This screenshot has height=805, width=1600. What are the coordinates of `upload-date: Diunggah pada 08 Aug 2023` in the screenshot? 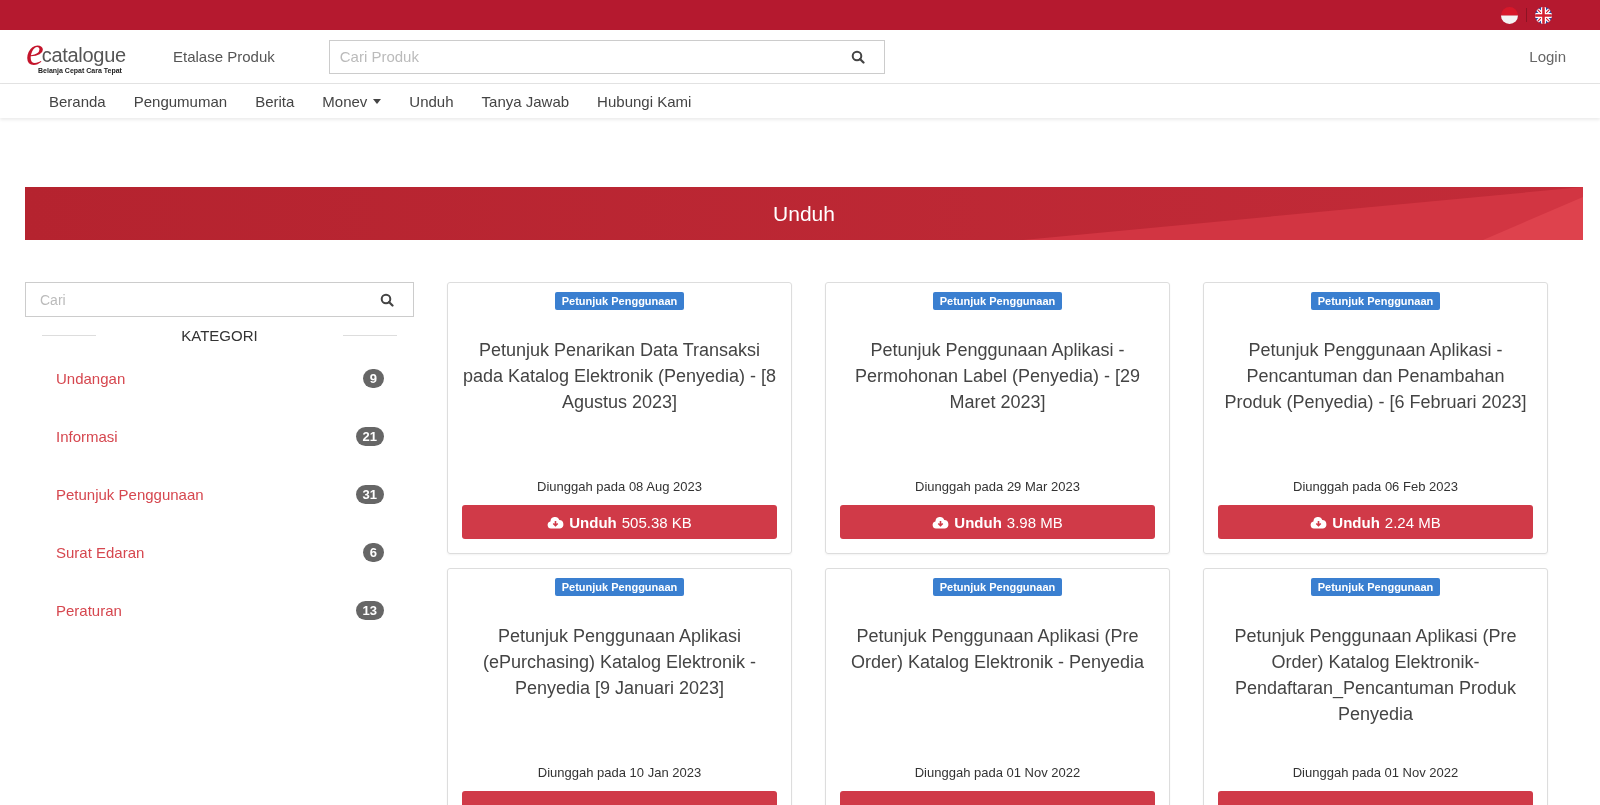 It's located at (619, 486).